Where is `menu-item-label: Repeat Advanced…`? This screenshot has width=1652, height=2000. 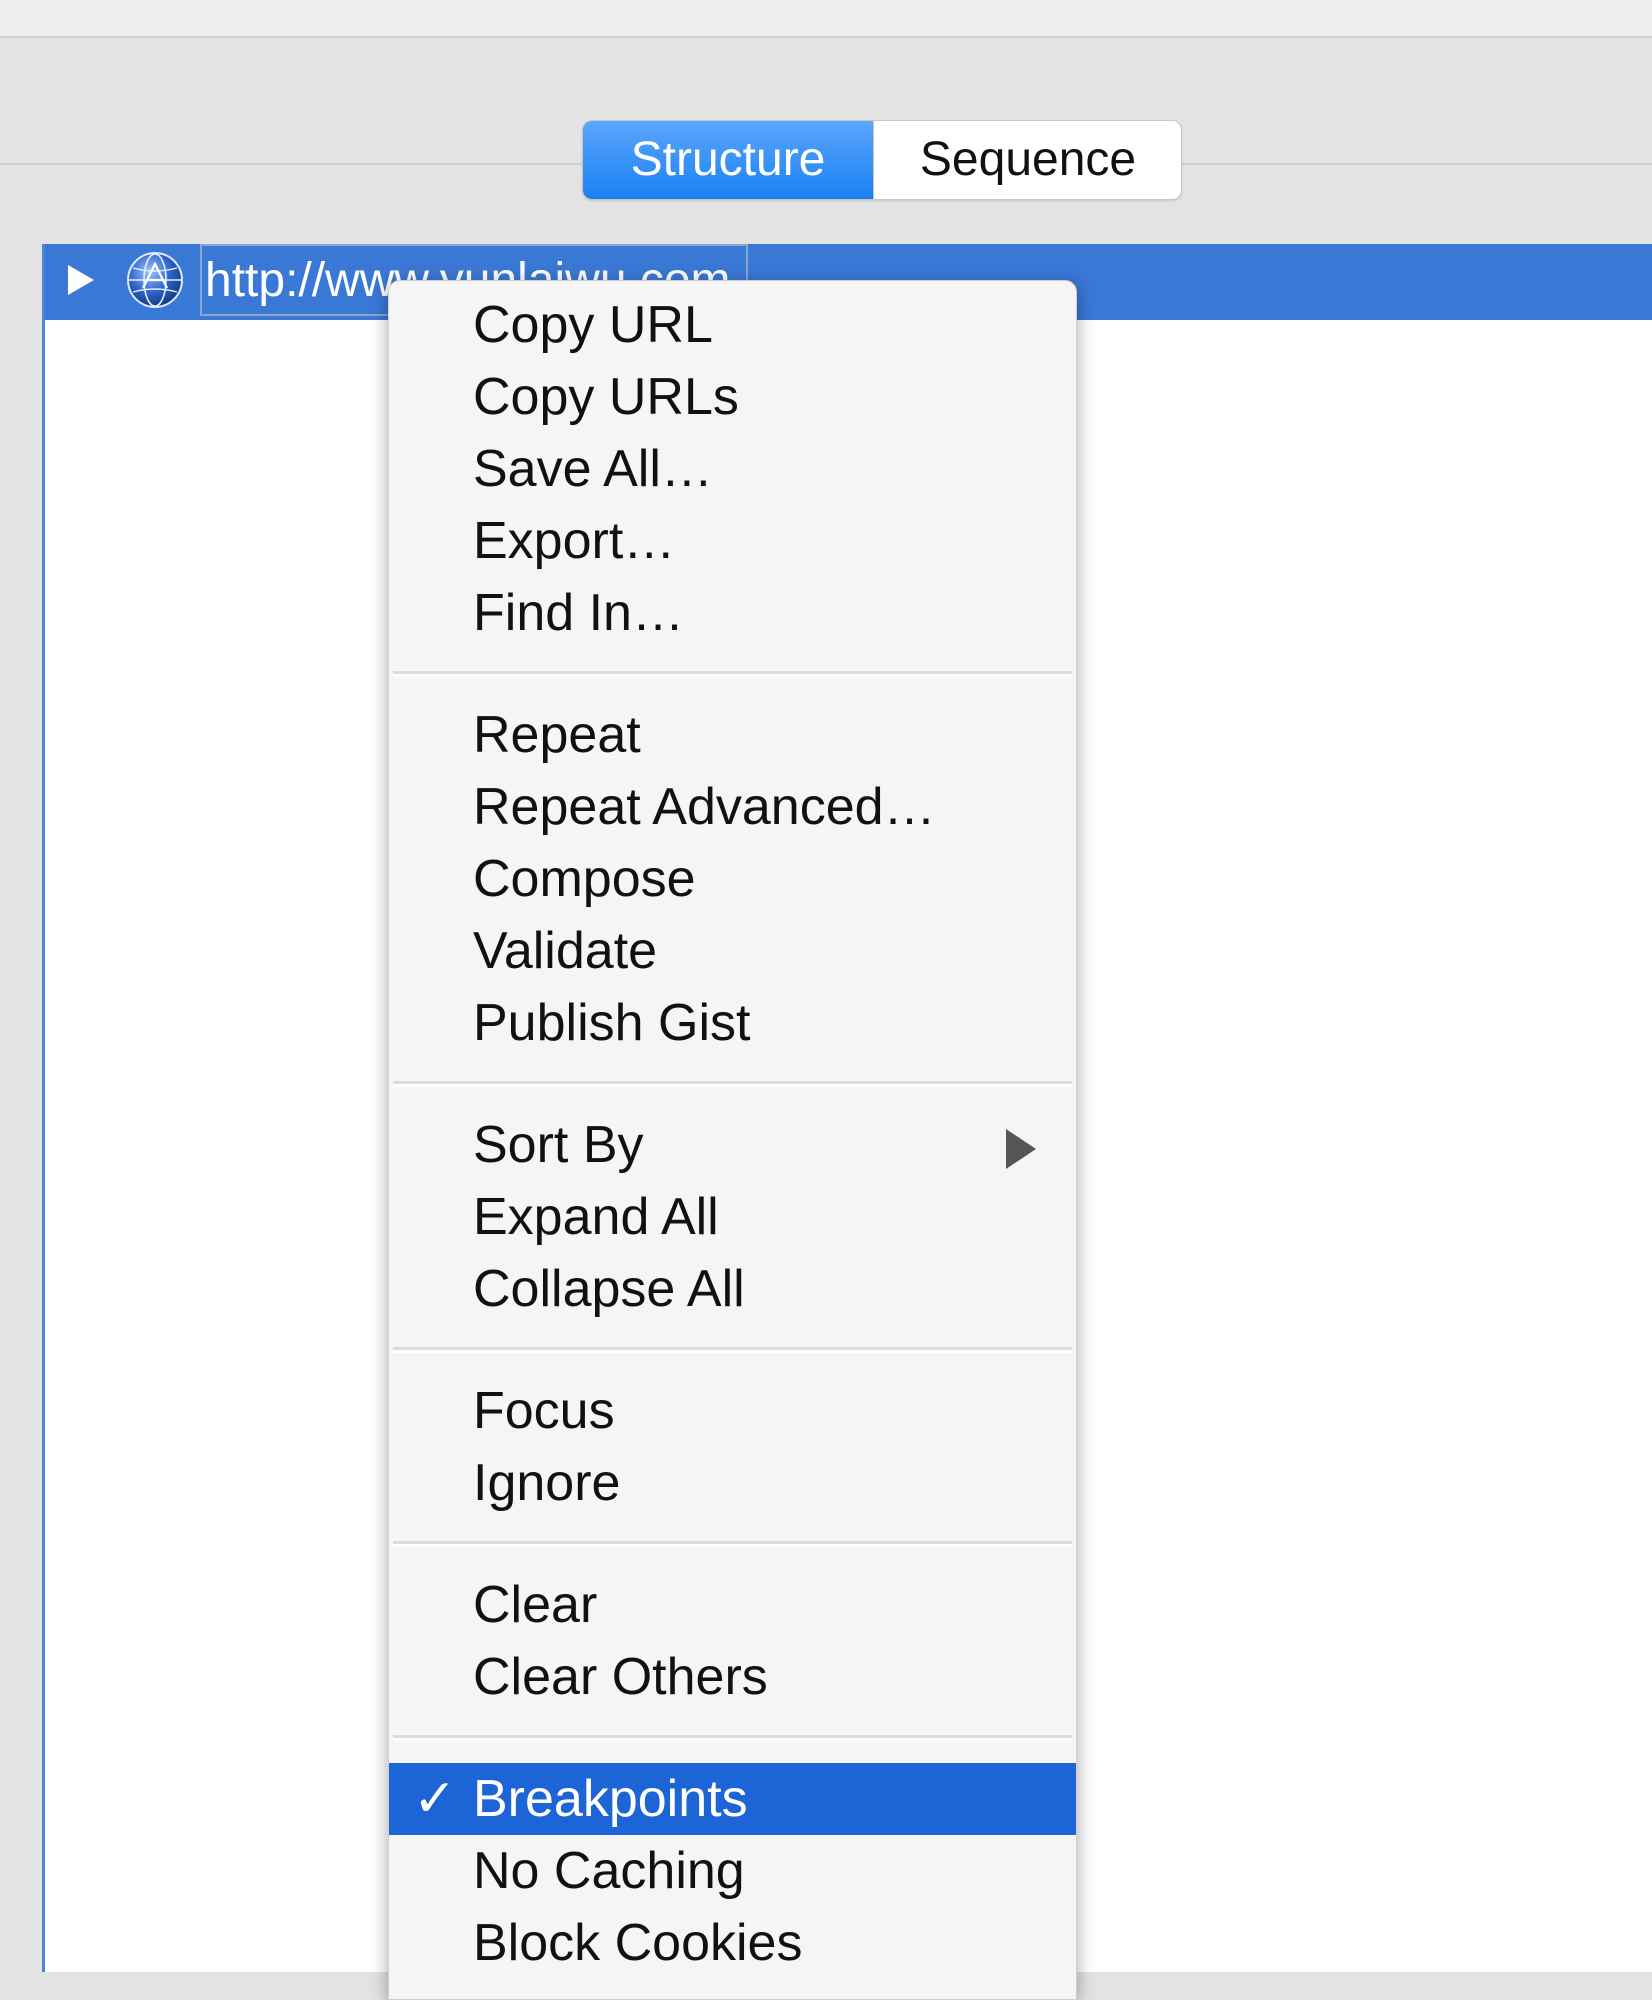 menu-item-label: Repeat Advanced… is located at coordinates (704, 807).